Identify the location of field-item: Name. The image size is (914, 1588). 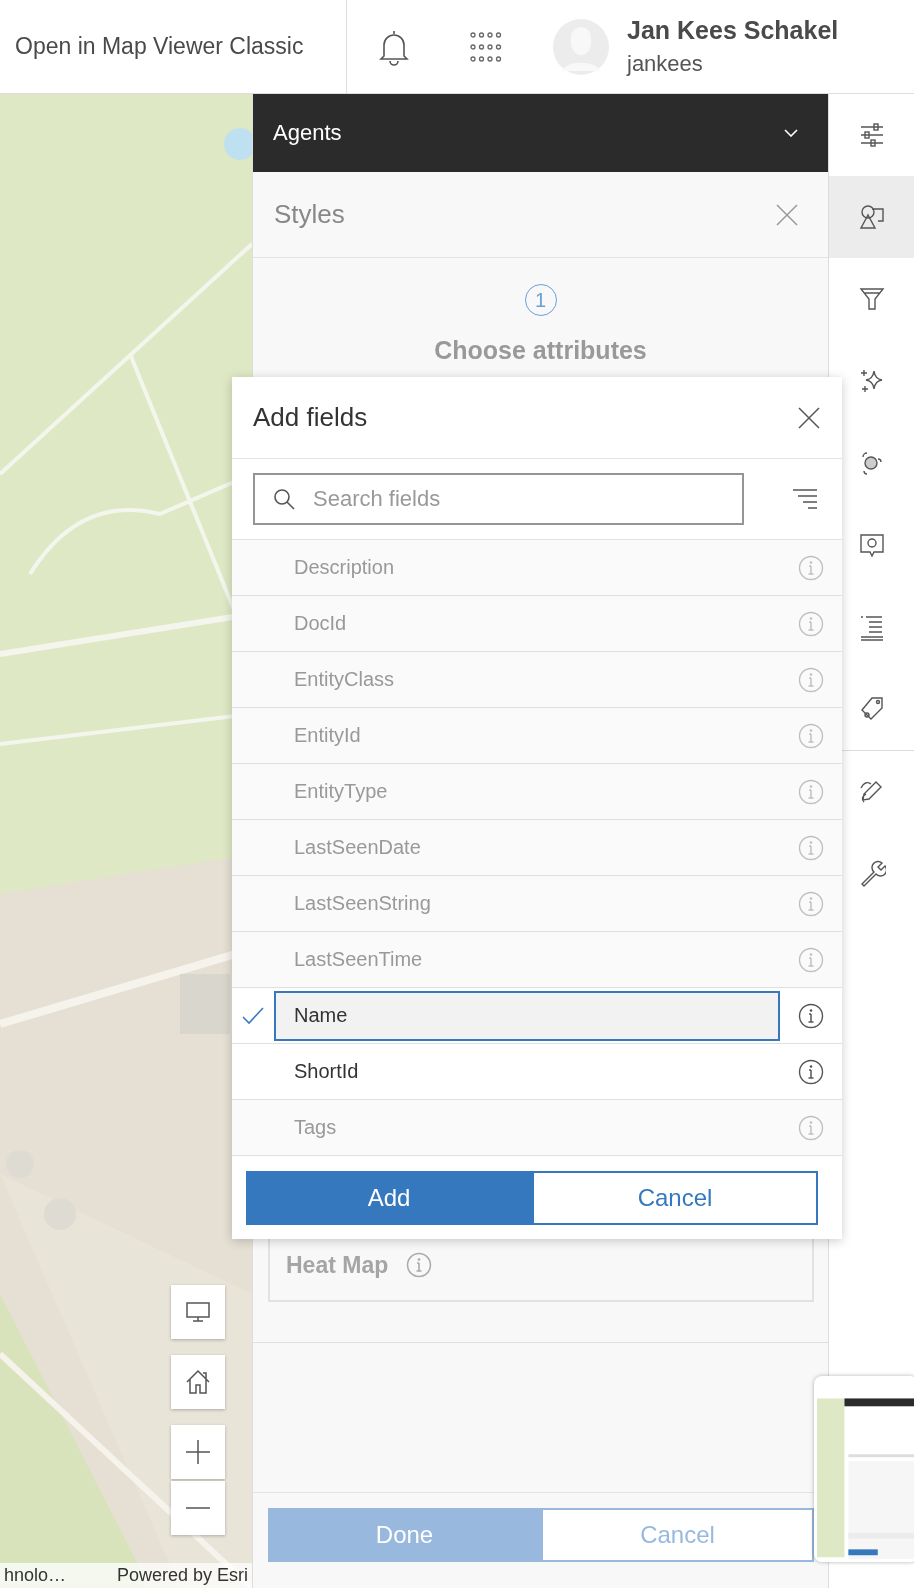
(527, 1015).